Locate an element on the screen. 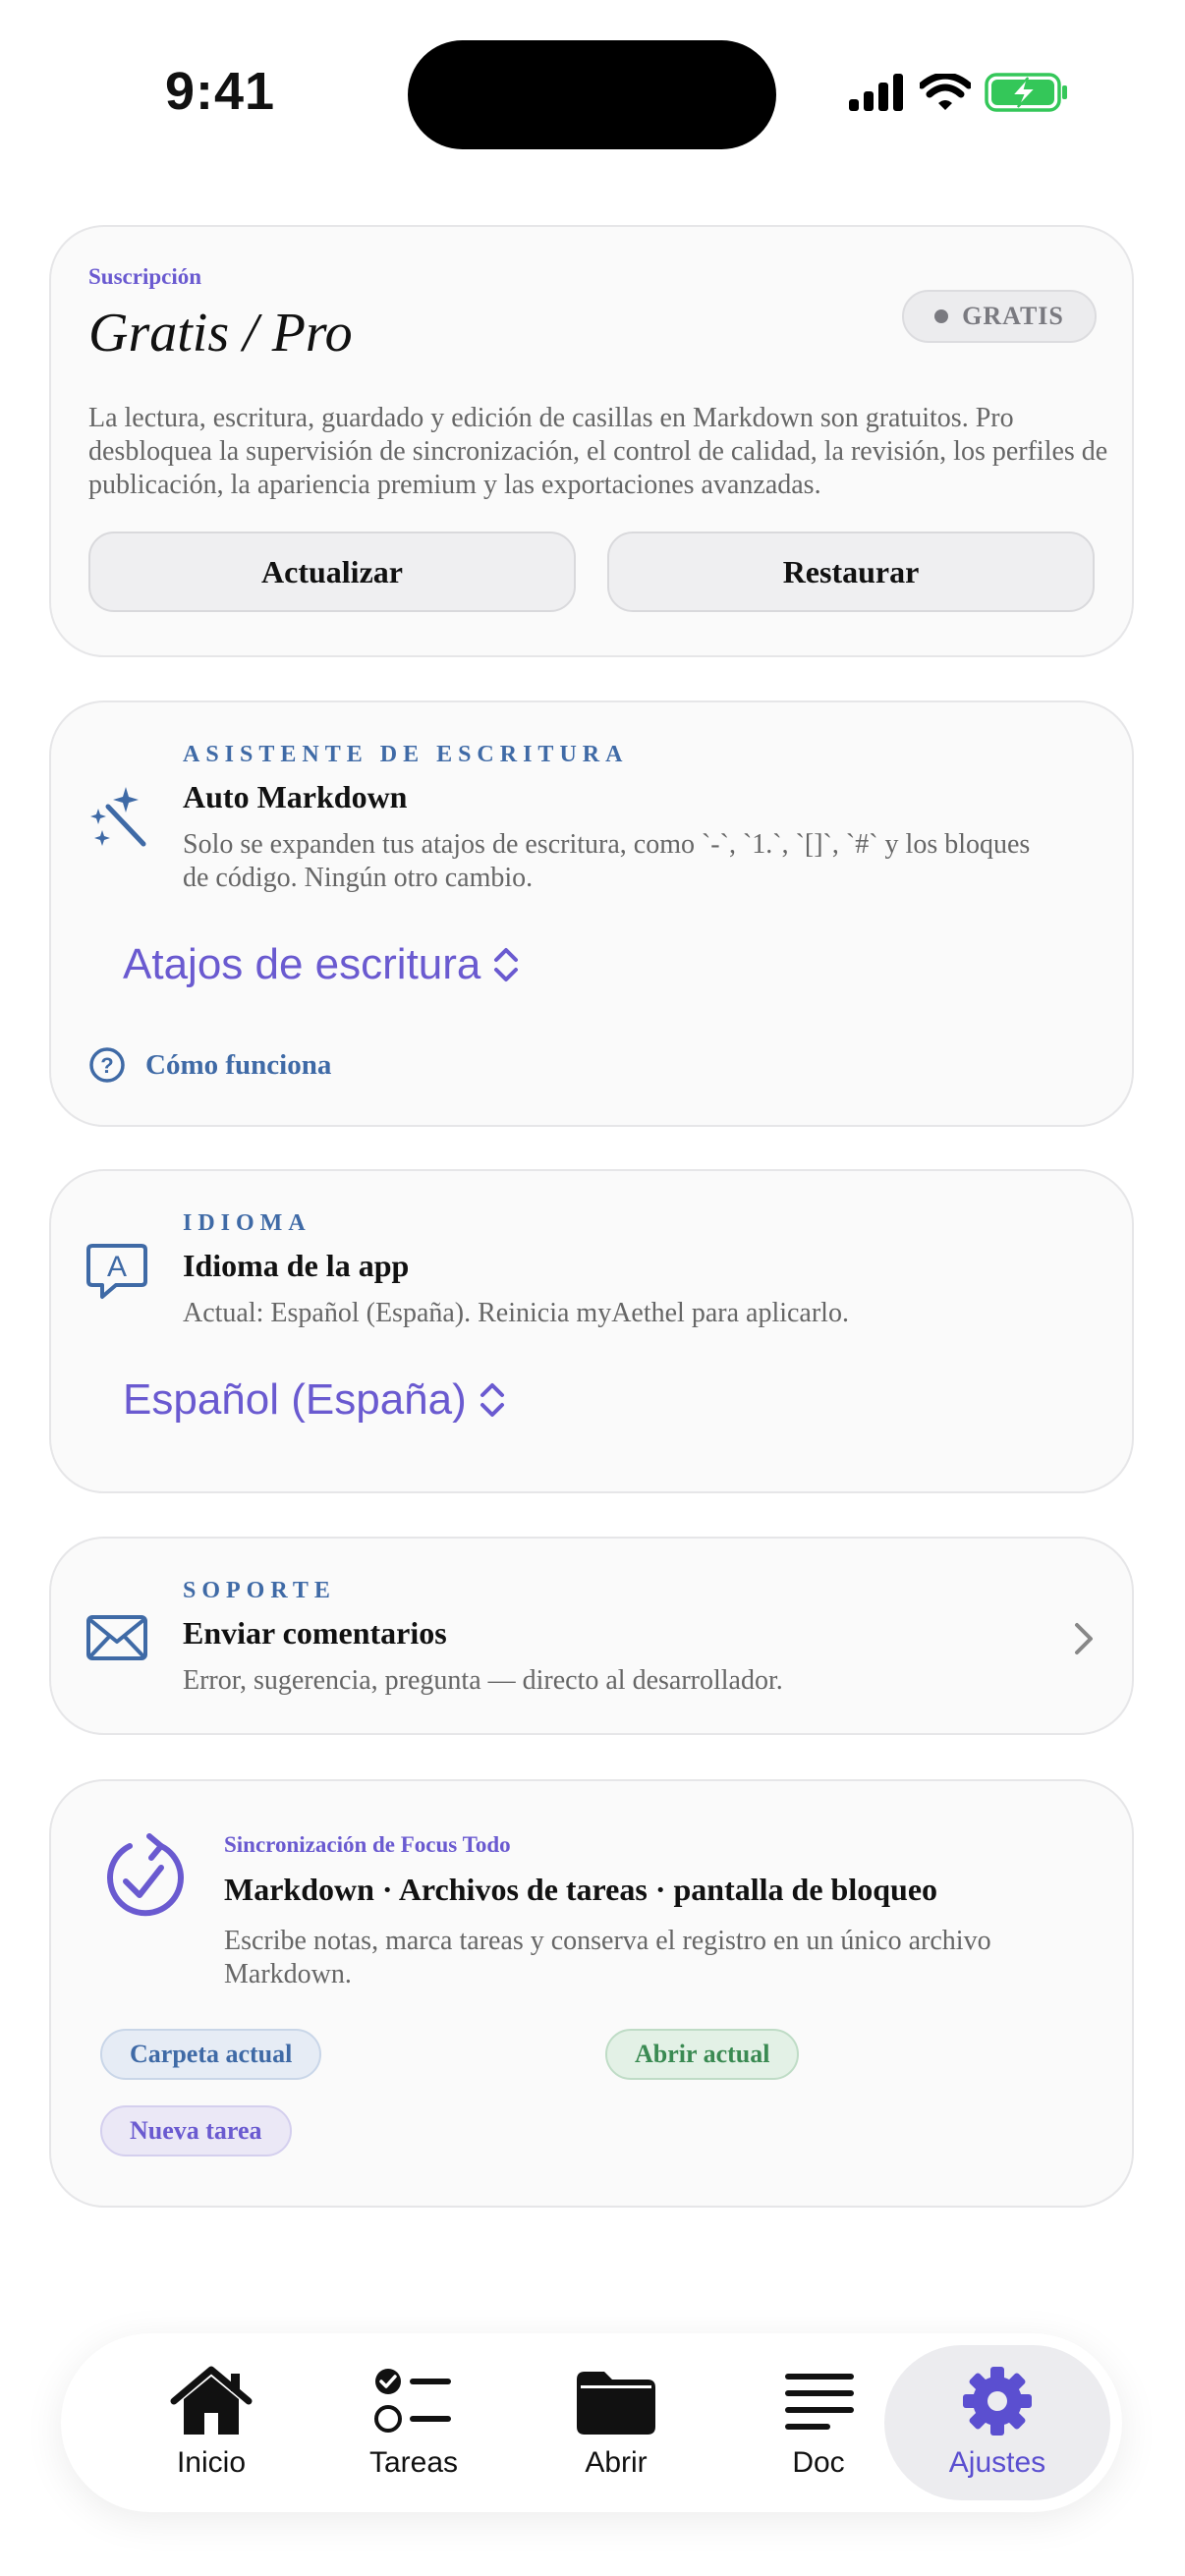 This screenshot has width=1185, height=2576. battery-charging-icon is located at coordinates (1026, 92).